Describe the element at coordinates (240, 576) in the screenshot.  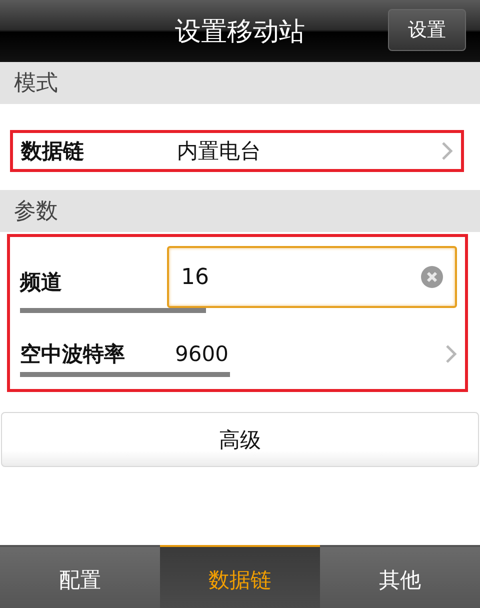
I see `tab: 数据链` at that location.